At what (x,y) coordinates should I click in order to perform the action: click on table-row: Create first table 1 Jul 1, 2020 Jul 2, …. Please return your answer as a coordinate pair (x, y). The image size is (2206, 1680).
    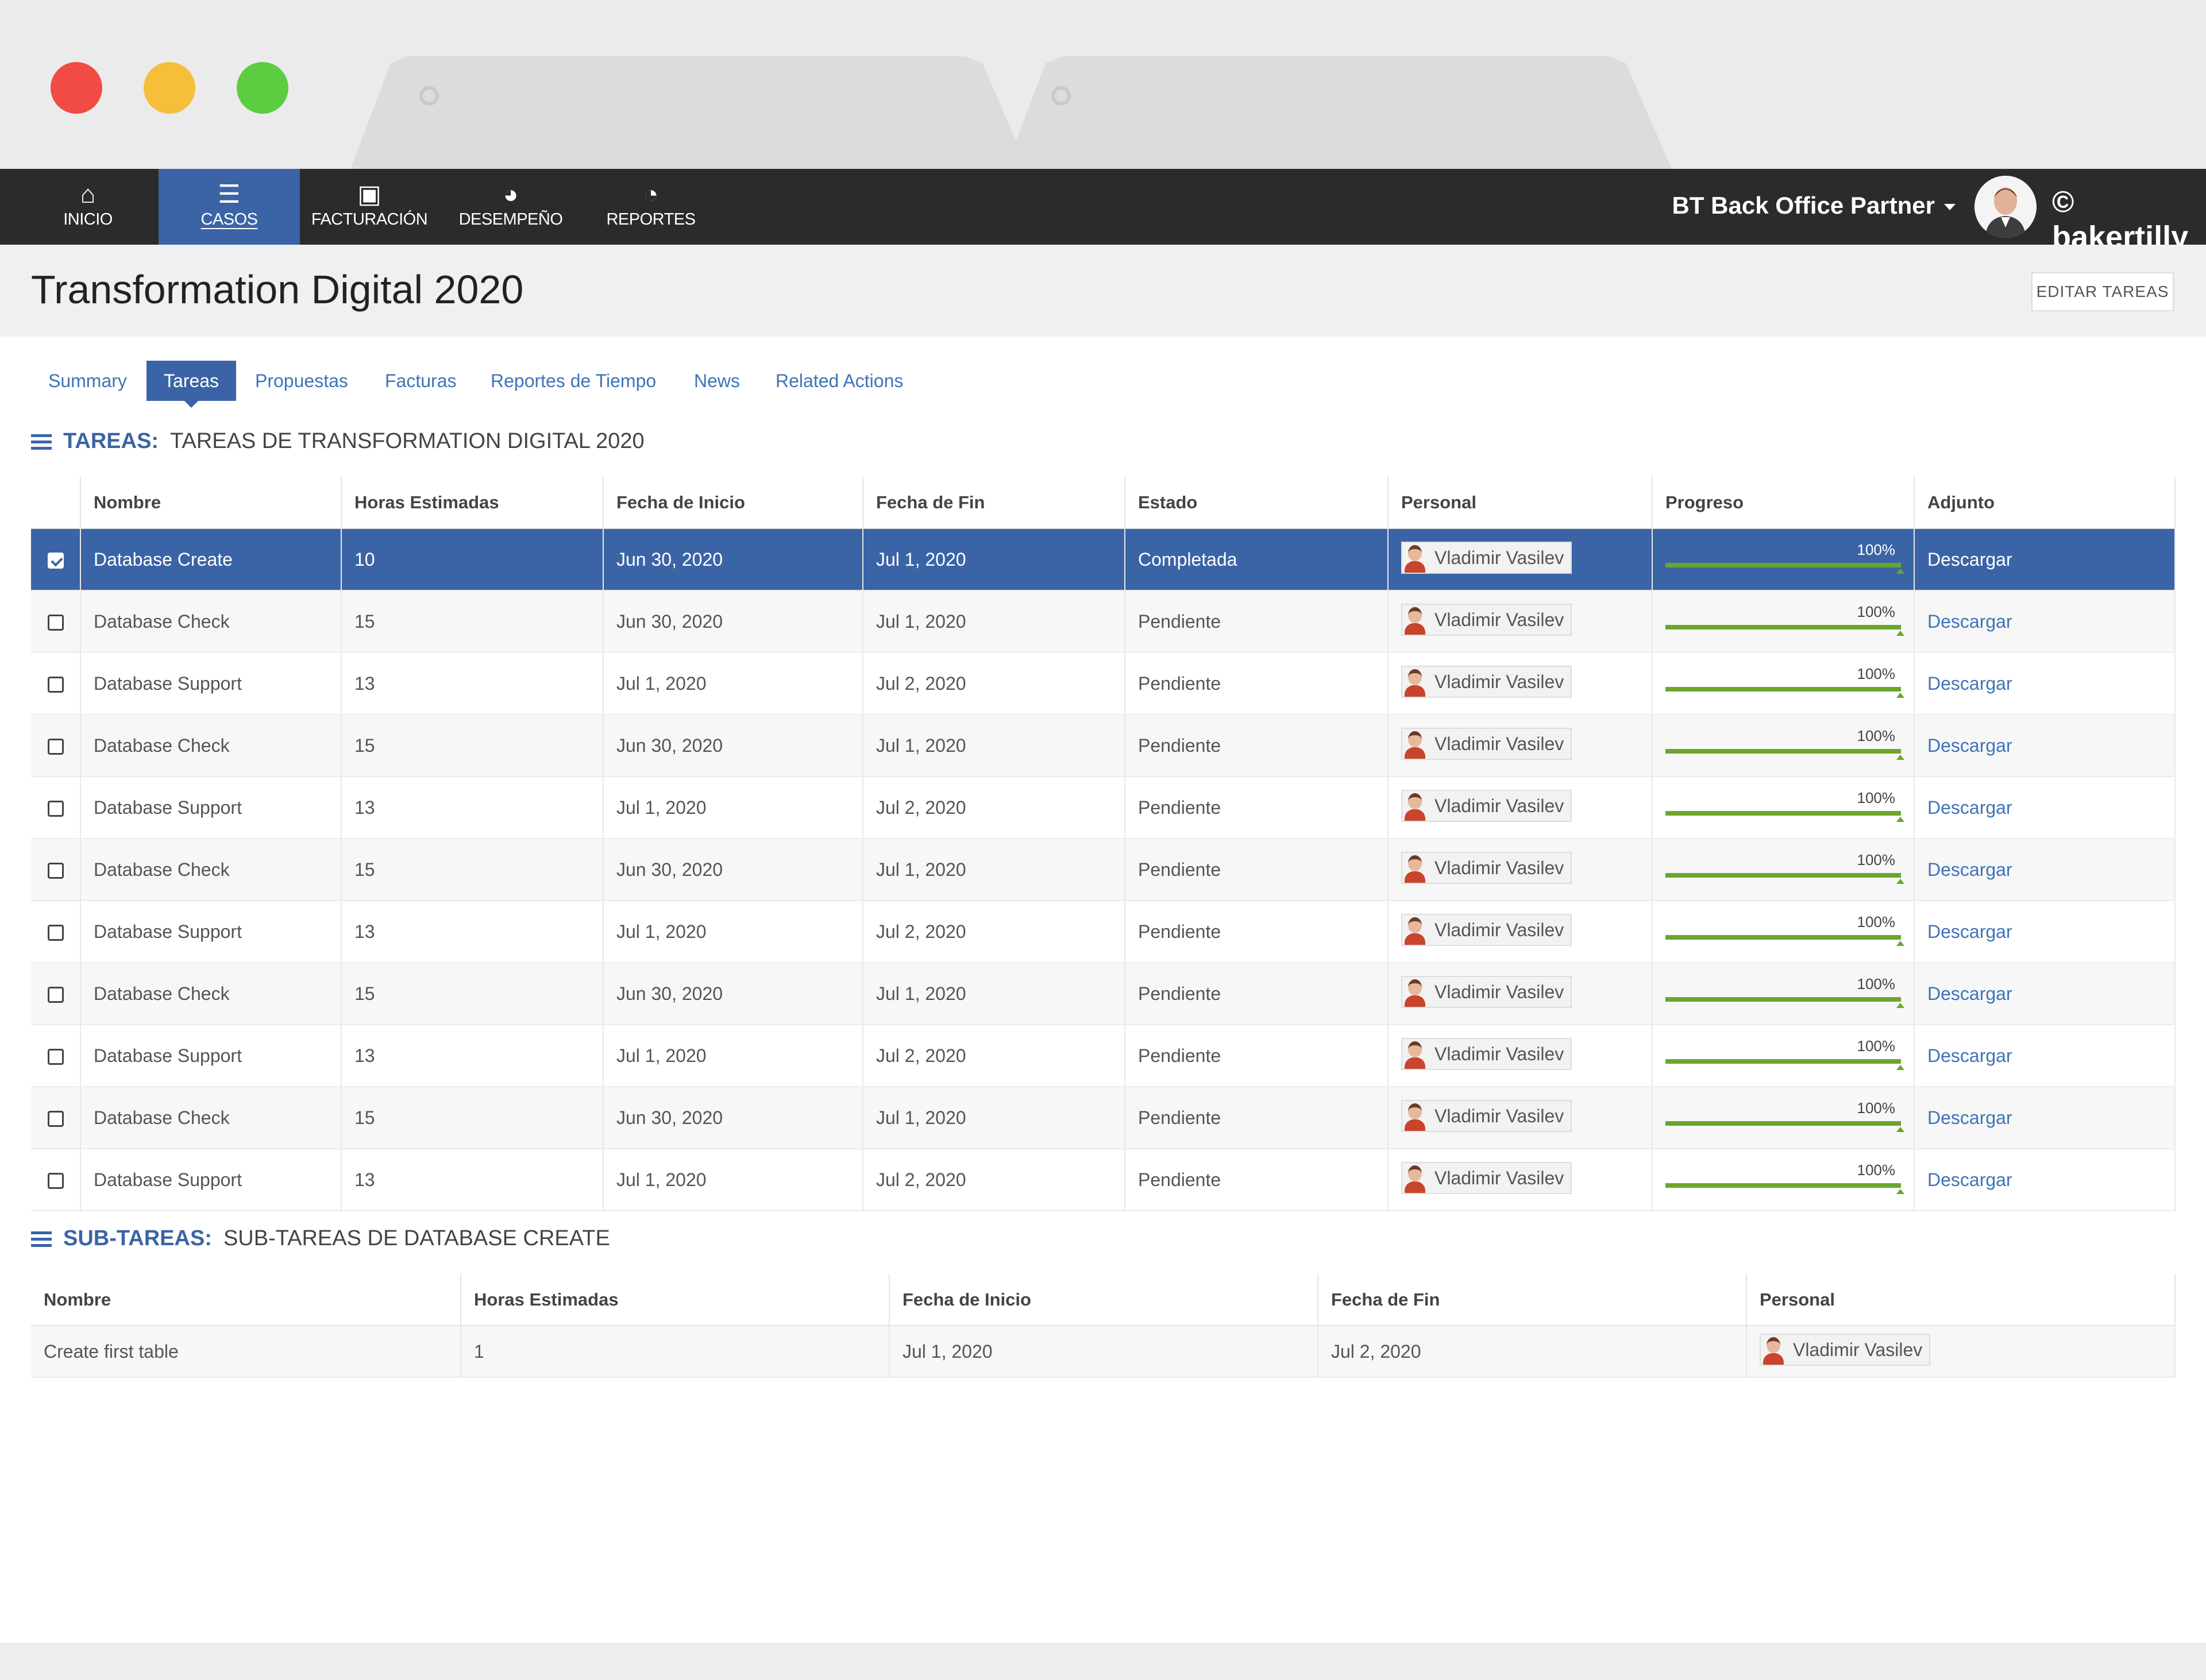
    Looking at the image, I should click on (1103, 1352).